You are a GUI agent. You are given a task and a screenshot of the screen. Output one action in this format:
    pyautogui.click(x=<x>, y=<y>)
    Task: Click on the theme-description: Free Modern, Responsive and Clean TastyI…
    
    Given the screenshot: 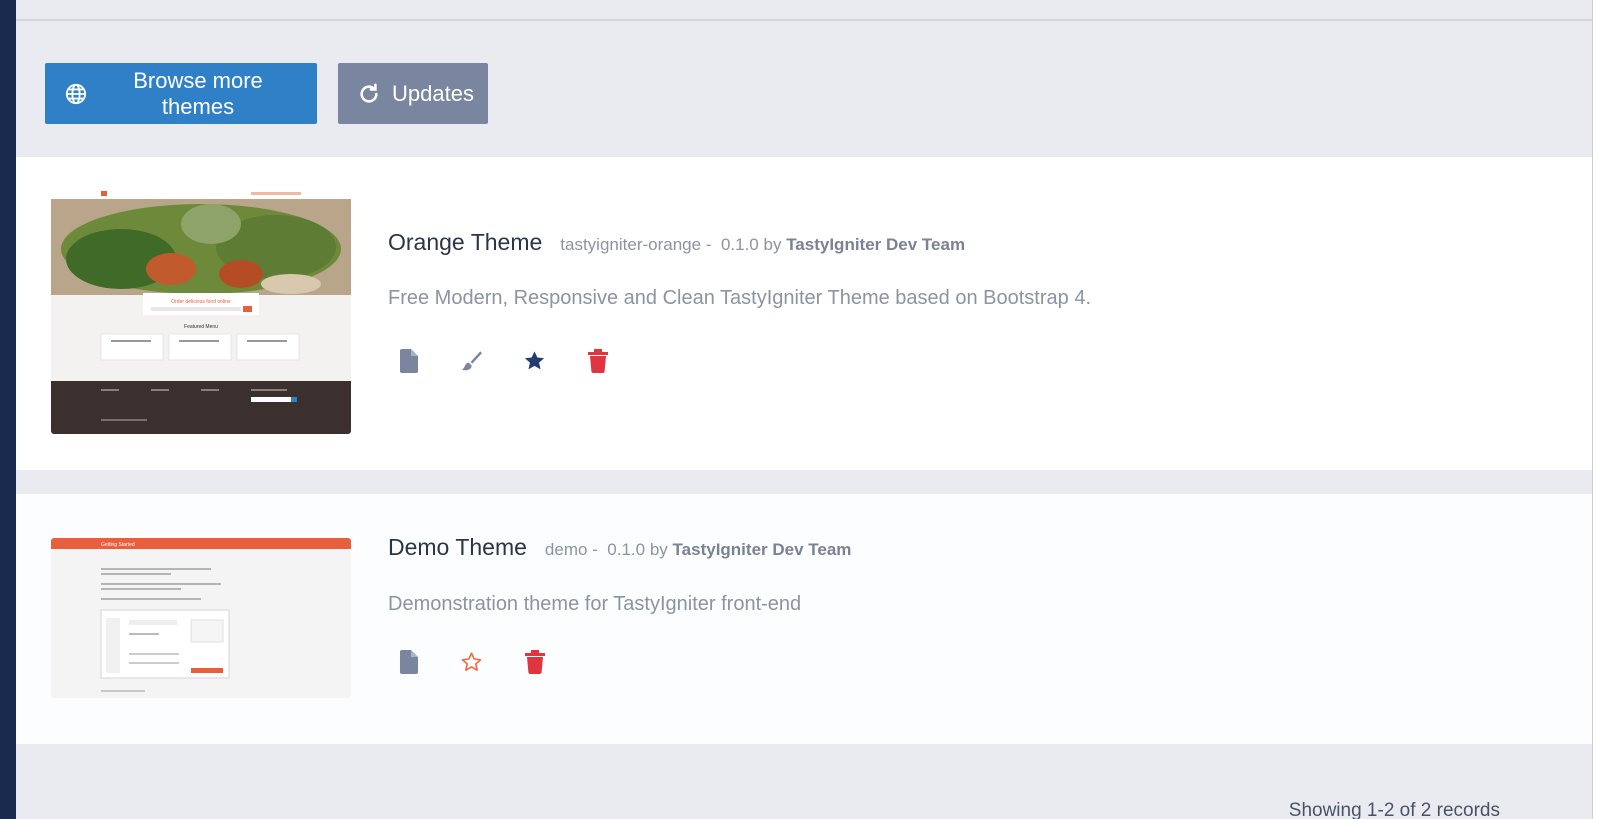 What is the action you would take?
    pyautogui.click(x=739, y=298)
    